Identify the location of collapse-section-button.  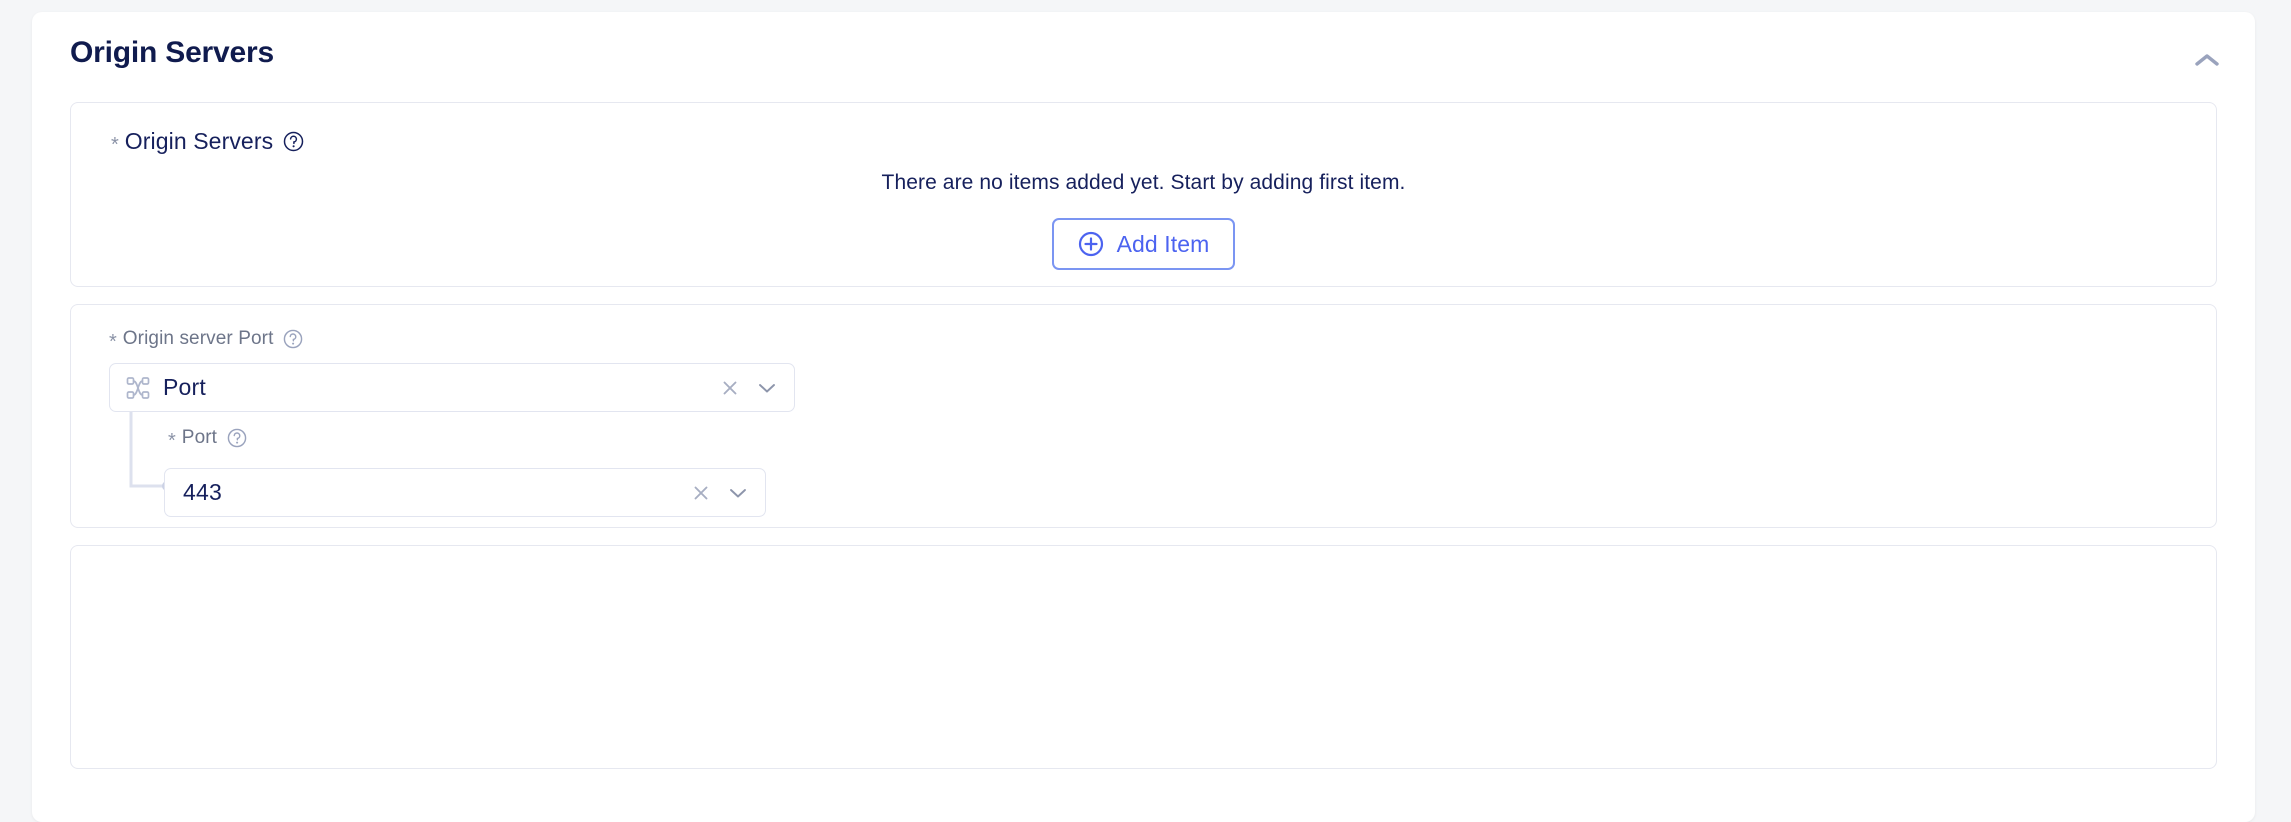
(2207, 60).